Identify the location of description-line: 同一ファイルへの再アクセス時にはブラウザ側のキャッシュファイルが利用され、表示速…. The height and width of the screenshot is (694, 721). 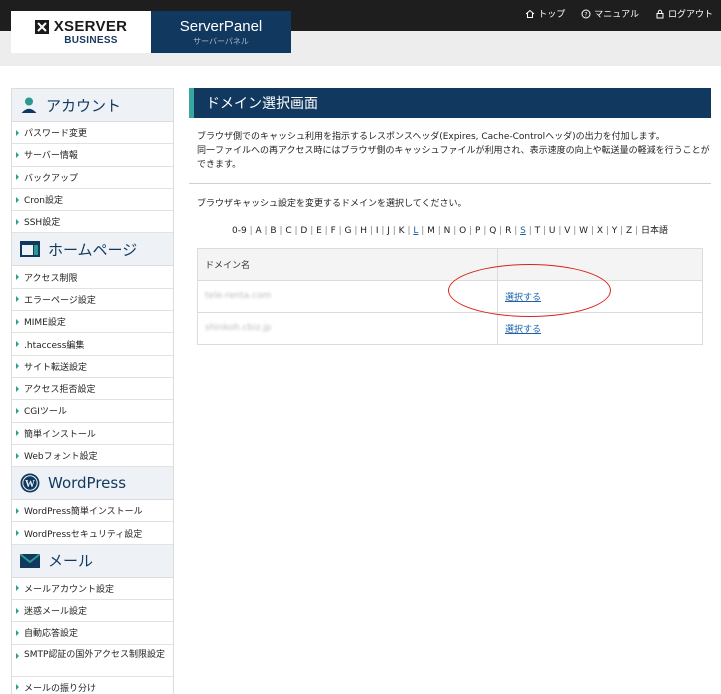
(453, 157).